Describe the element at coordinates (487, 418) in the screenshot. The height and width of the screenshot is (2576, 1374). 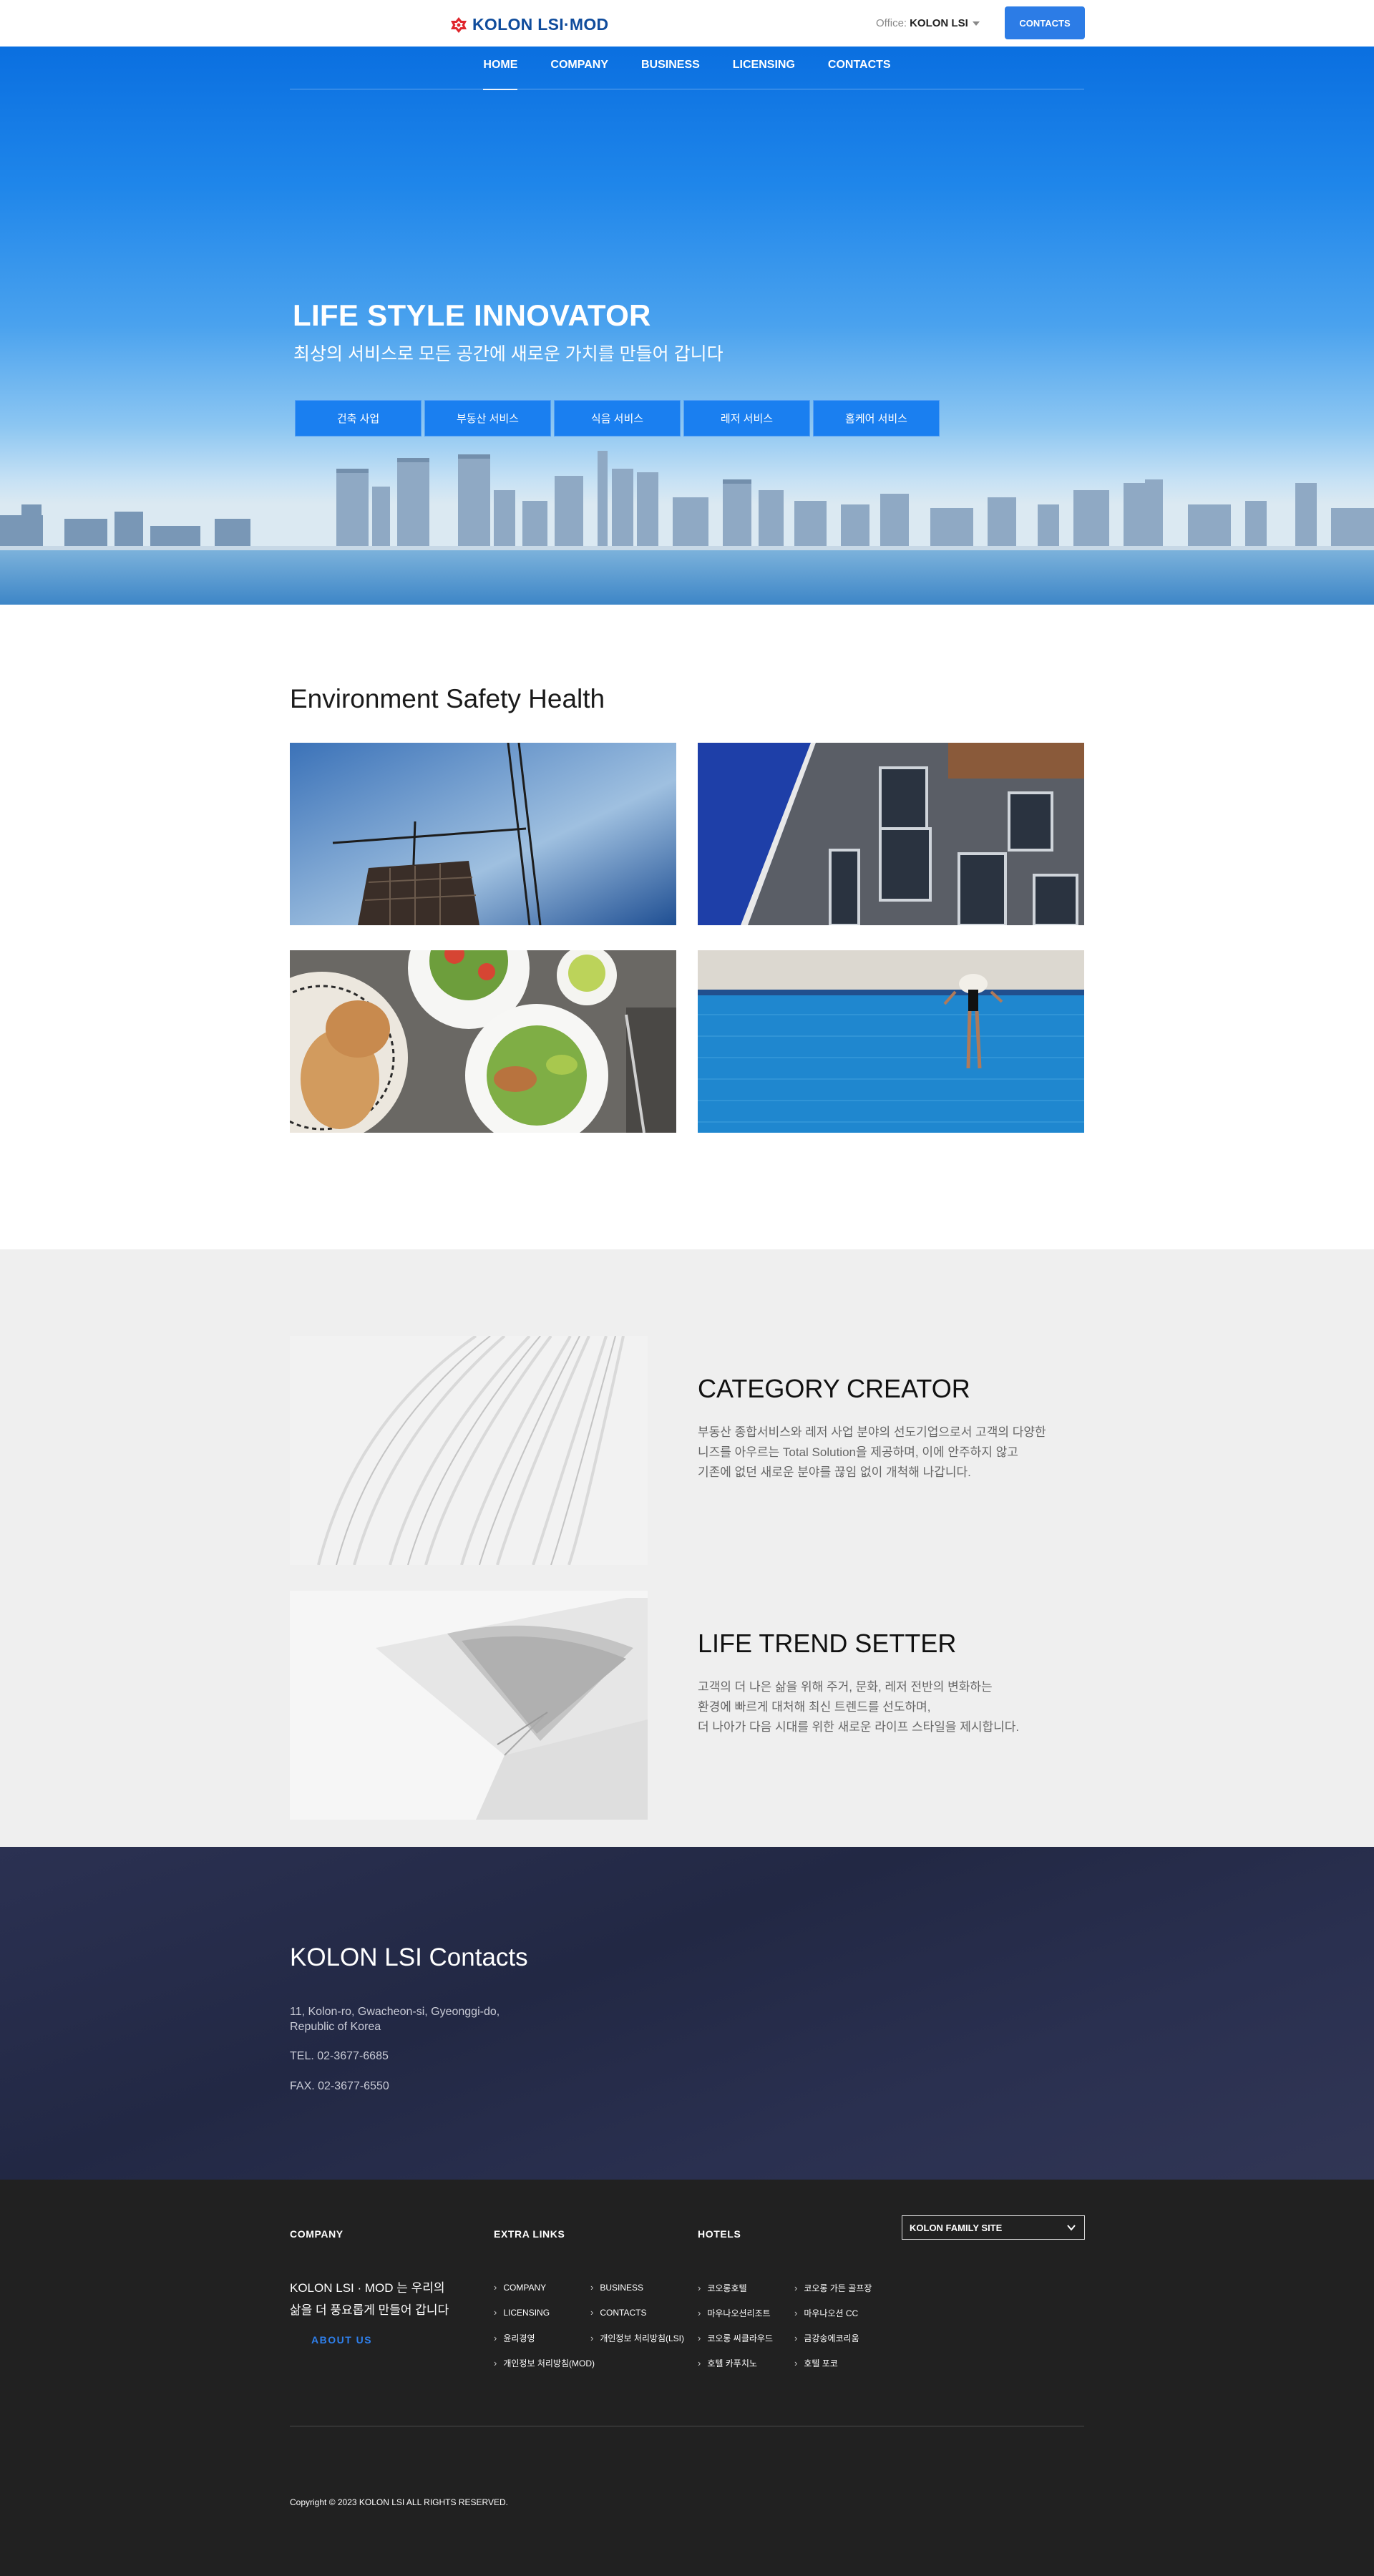
I see `real-estate-button: 부동산 서비스` at that location.